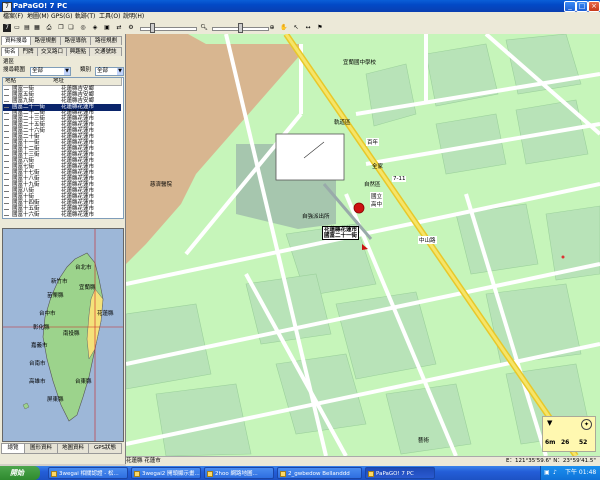 This screenshot has width=600, height=480. Describe the element at coordinates (52, 51) in the screenshot. I see `tab-intersection: 交叉路口` at that location.